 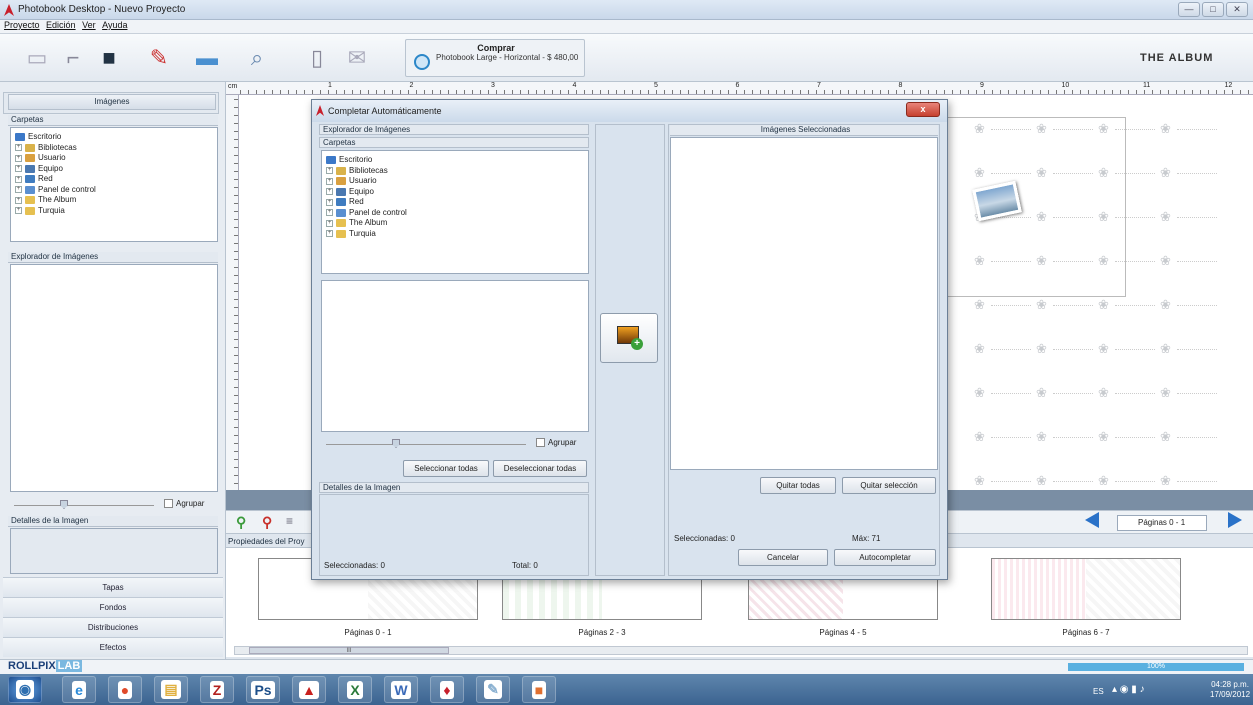 I want to click on taskbar-item: ▲, so click(x=309, y=689).